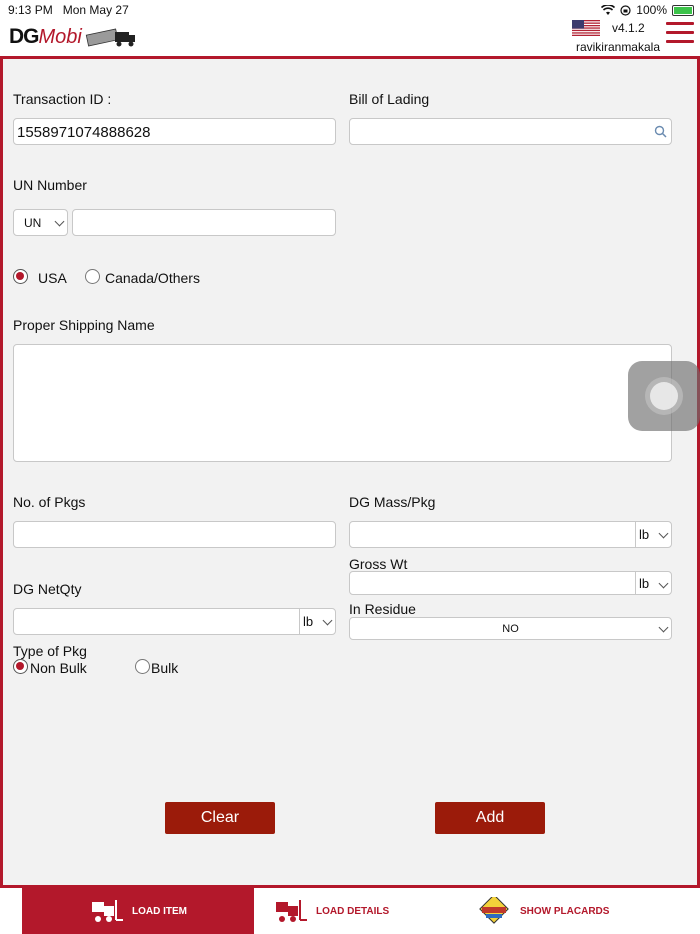 Image resolution: width=700 pixels, height=934 pixels. Describe the element at coordinates (683, 10) in the screenshot. I see `battery-icon` at that location.